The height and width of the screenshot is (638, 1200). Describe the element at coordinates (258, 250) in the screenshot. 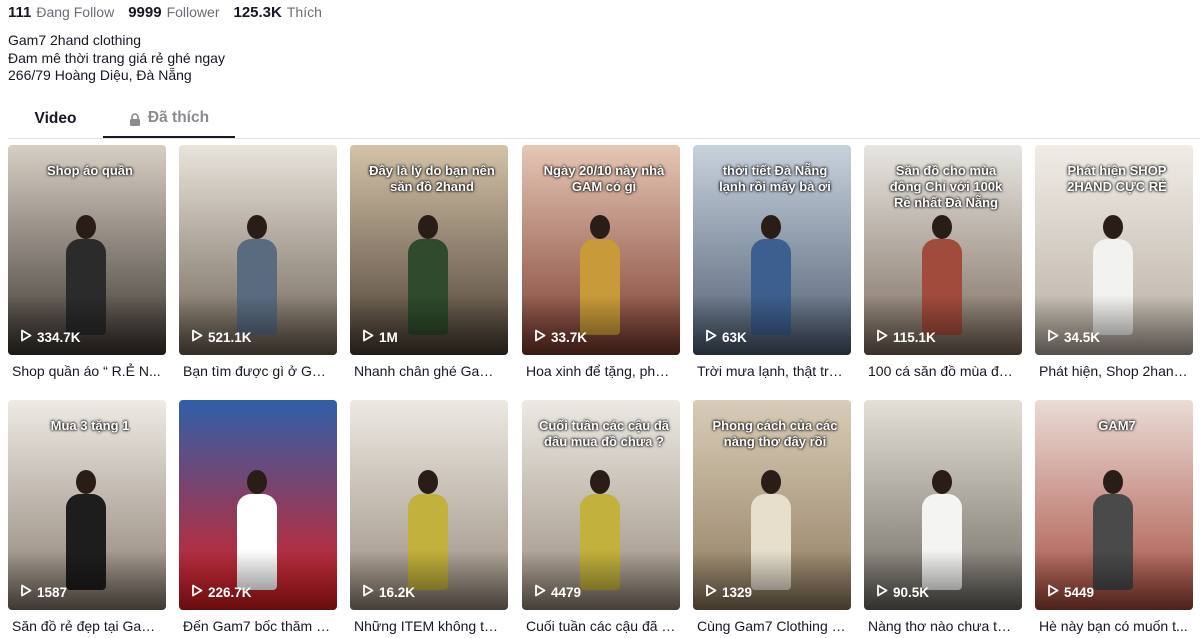

I see `video-thumbnail: 521.1K` at that location.